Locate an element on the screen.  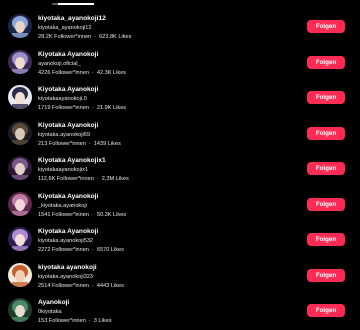
follower-count: 4226 Follower*innen is located at coordinates (63, 72).